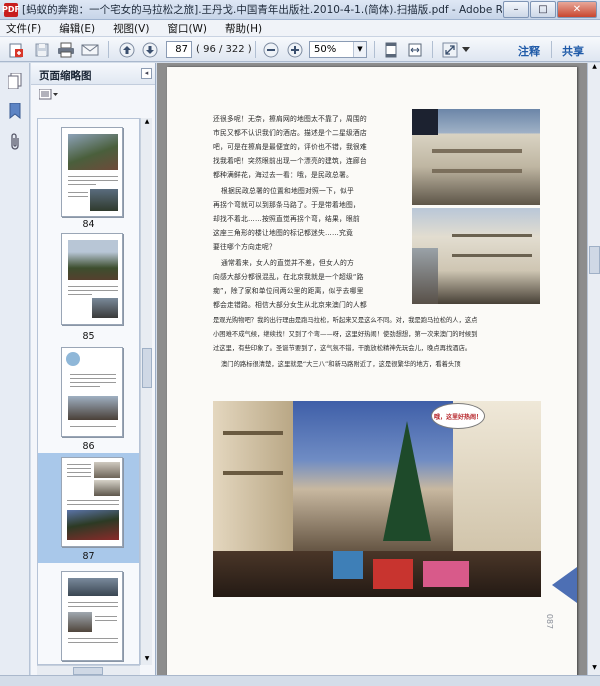 This screenshot has width=600, height=686. Describe the element at coordinates (287, 263) in the screenshot. I see `paragraph-line: 通常着来，女人的直觉并不差，但女人的方` at that location.